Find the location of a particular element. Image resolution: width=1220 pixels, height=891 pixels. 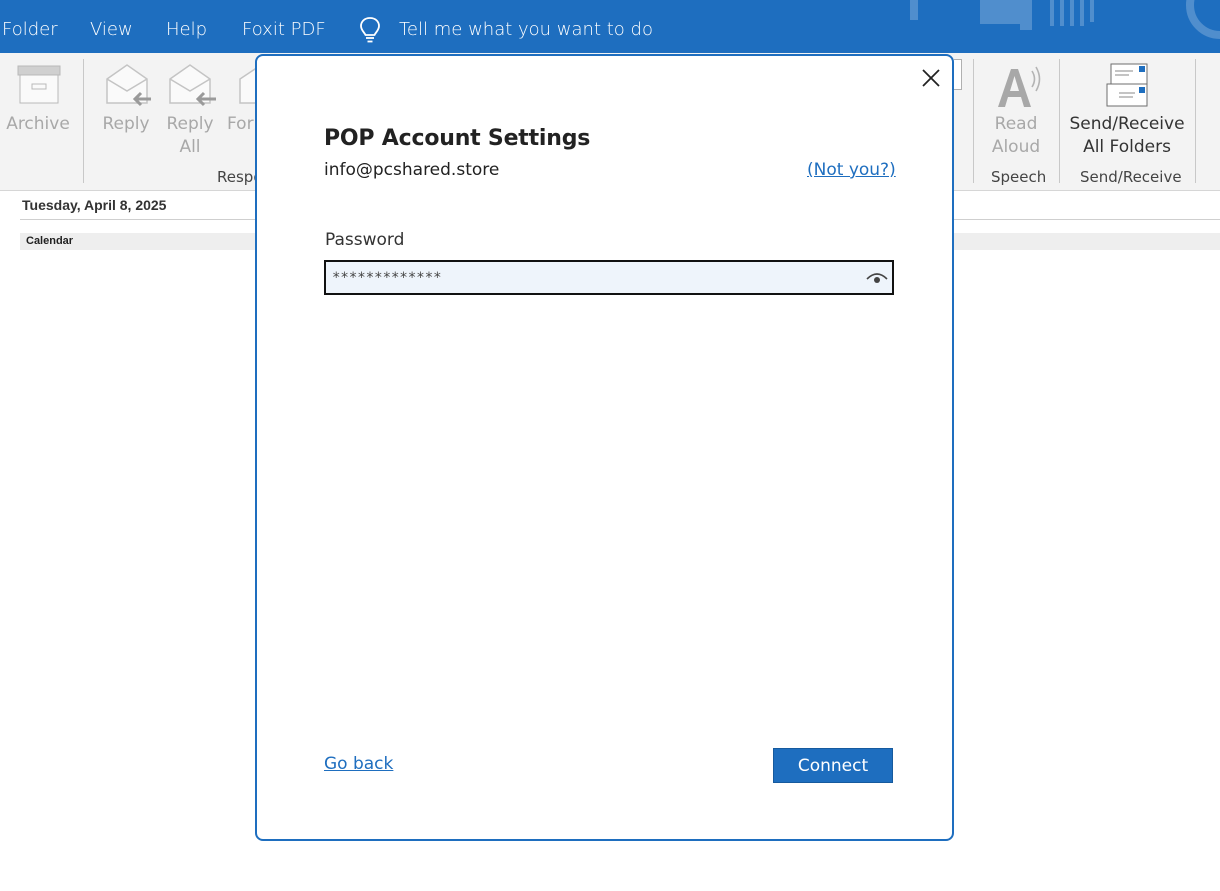

archive-button: Archive is located at coordinates (38, 124).